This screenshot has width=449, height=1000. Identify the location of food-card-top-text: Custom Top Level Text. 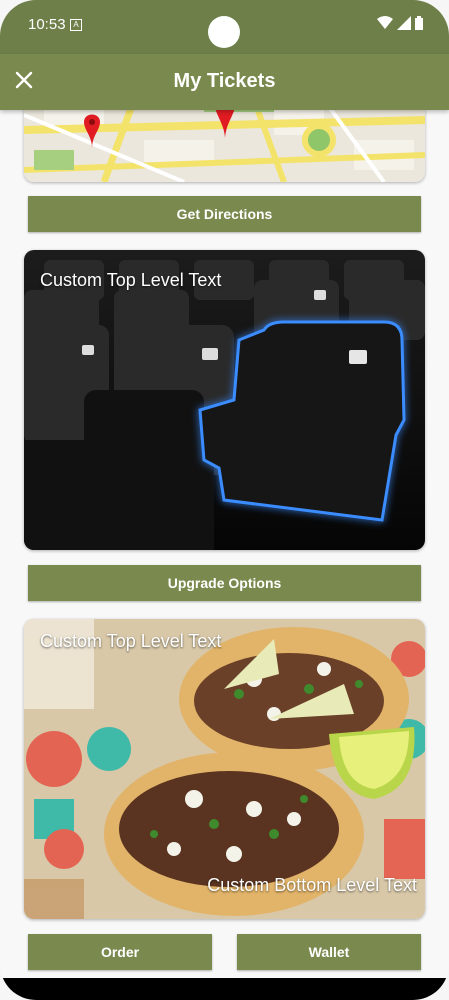
(131, 641).